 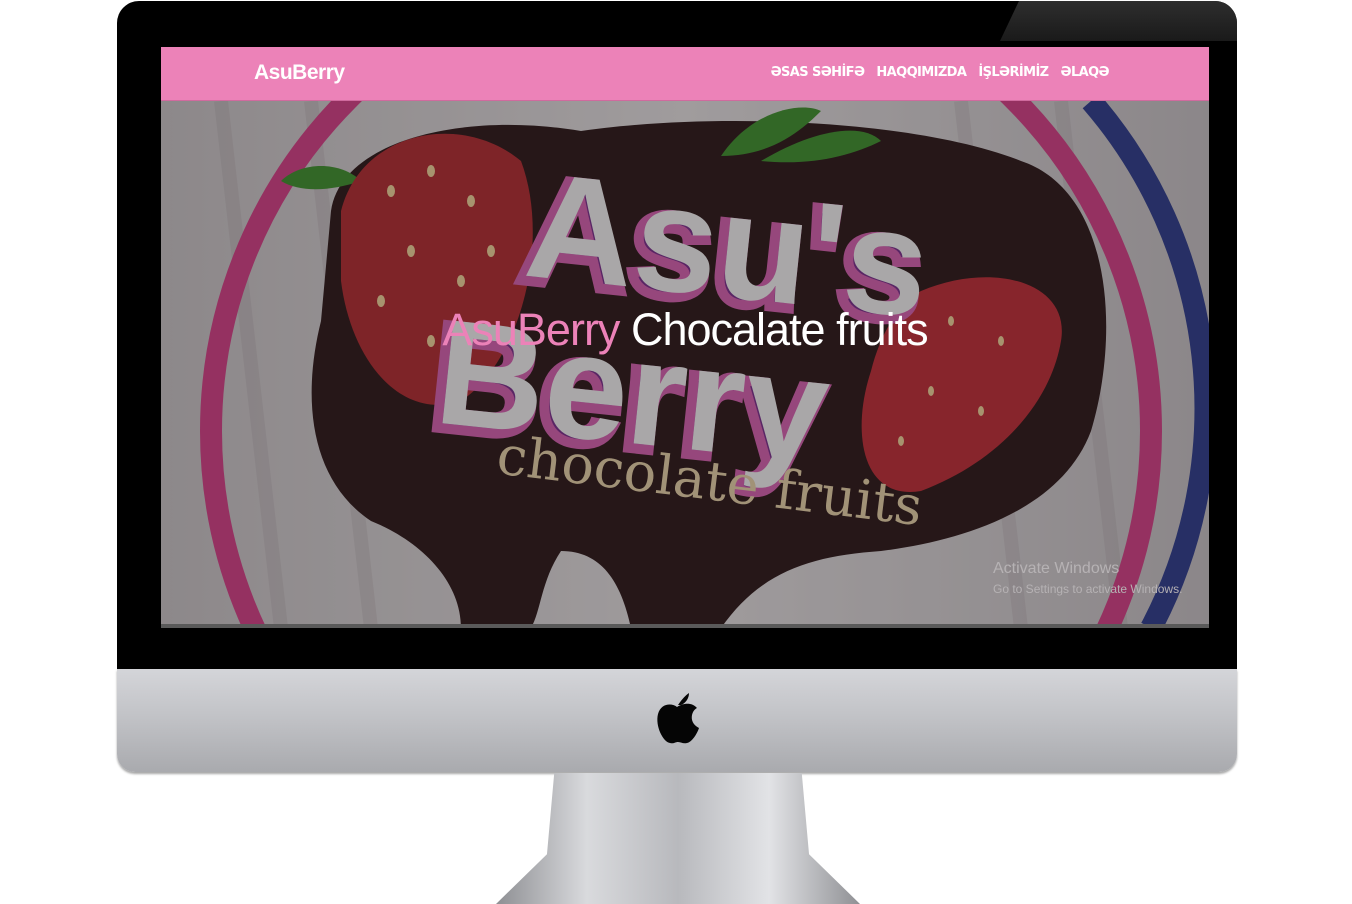 I want to click on hero-title: AsuBerry Chocalate fruits, so click(x=685, y=330).